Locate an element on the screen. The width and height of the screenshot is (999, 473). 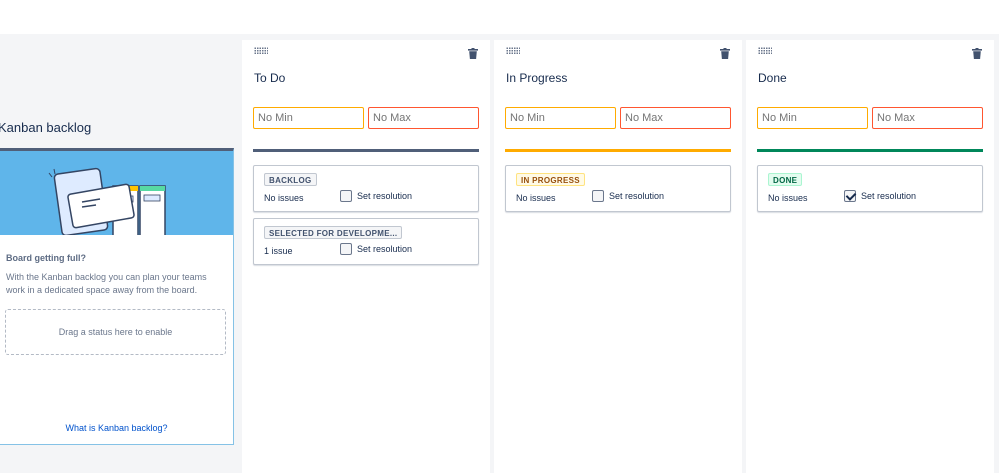
column-name: To Do is located at coordinates (270, 78).